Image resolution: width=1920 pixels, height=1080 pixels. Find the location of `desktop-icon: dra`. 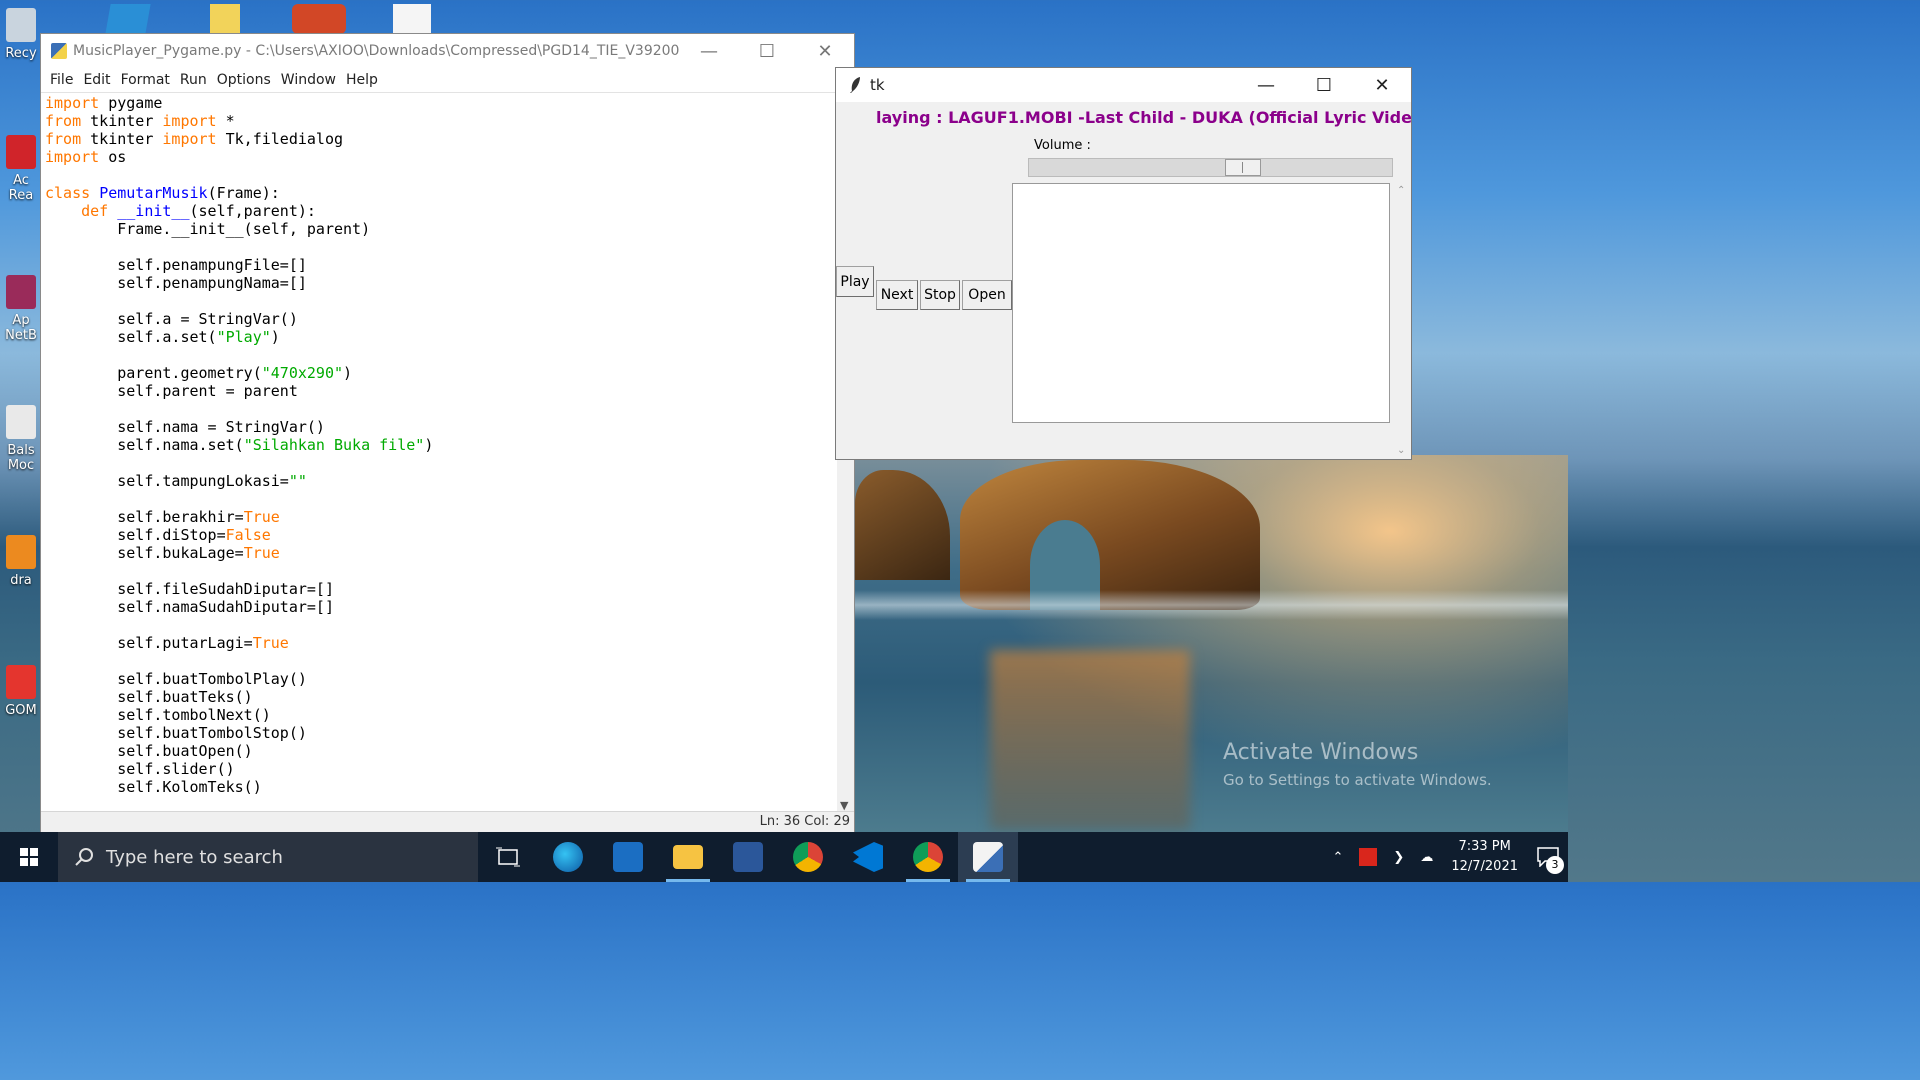

desktop-icon: dra is located at coordinates (21, 561).